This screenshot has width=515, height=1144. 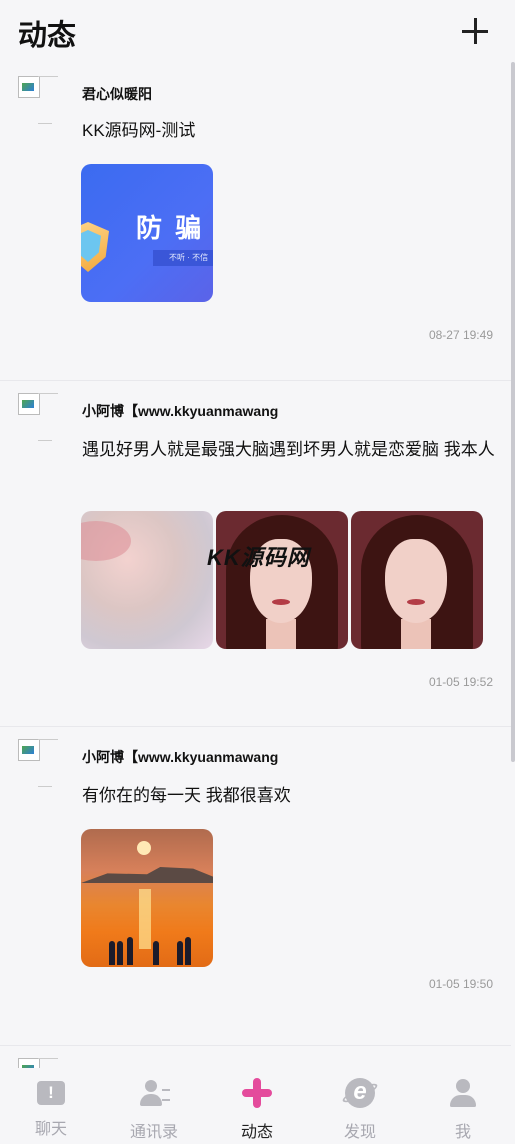 I want to click on post-images: 防 骗 不听 · 不信, so click(x=147, y=233).